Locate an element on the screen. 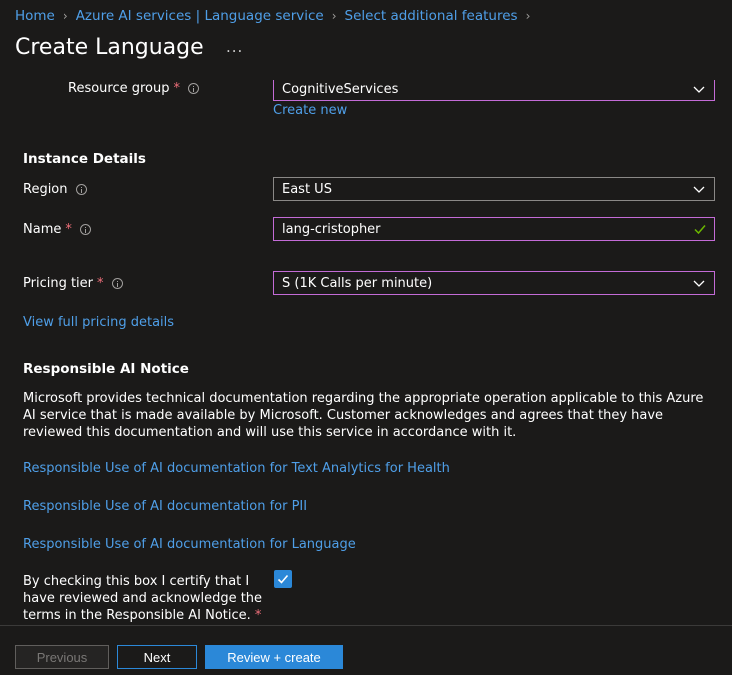 The width and height of the screenshot is (732, 675). page-title: Create Language is located at coordinates (109, 47).